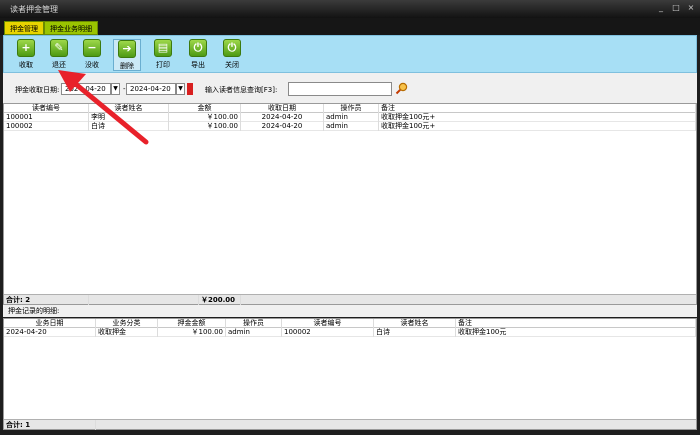 The height and width of the screenshot is (435, 700). Describe the element at coordinates (46, 300) in the screenshot. I see `total-count: 合计: 2` at that location.